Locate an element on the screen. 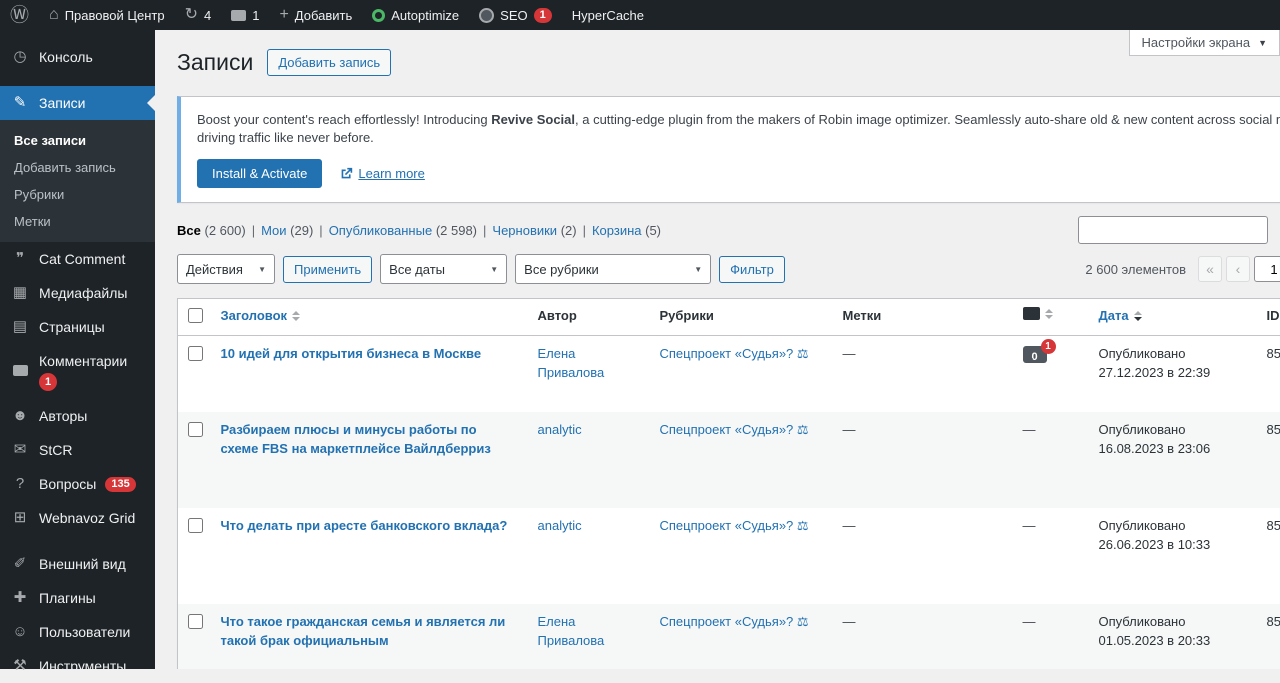 The image size is (1280, 683). install-activate-button: Install & Activate is located at coordinates (259, 173).